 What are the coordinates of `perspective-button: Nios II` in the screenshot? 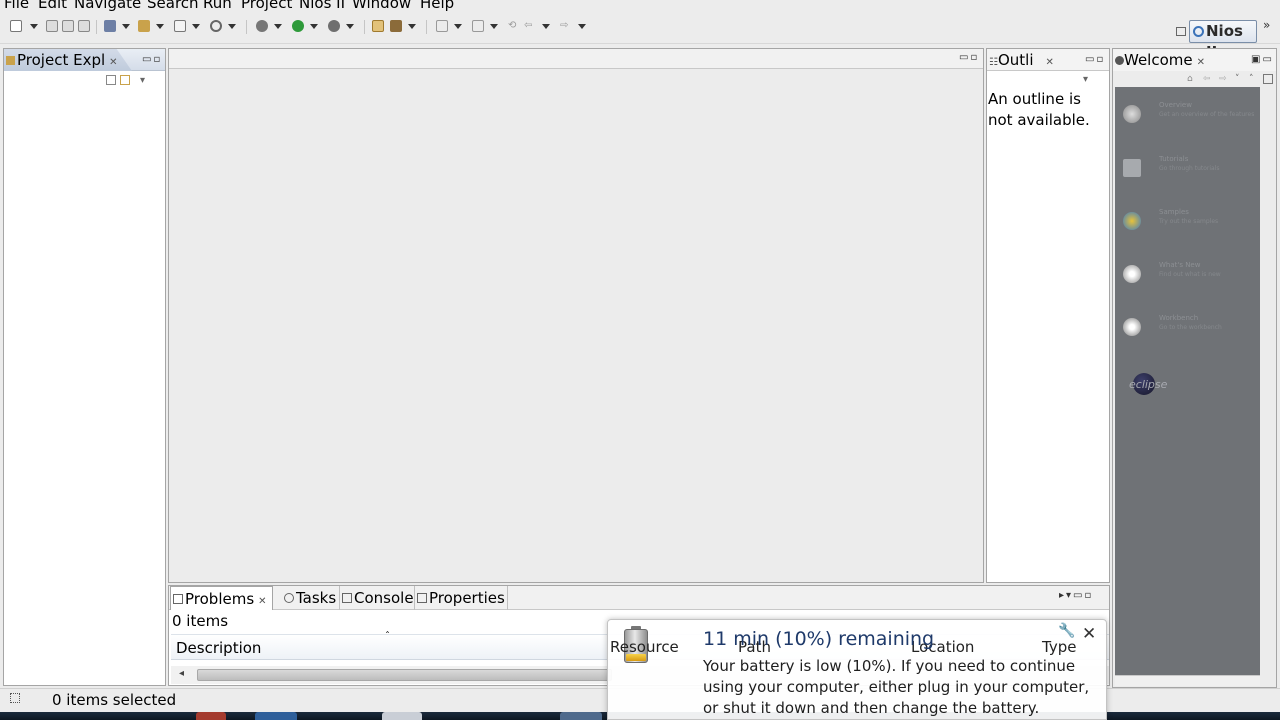 It's located at (1223, 40).